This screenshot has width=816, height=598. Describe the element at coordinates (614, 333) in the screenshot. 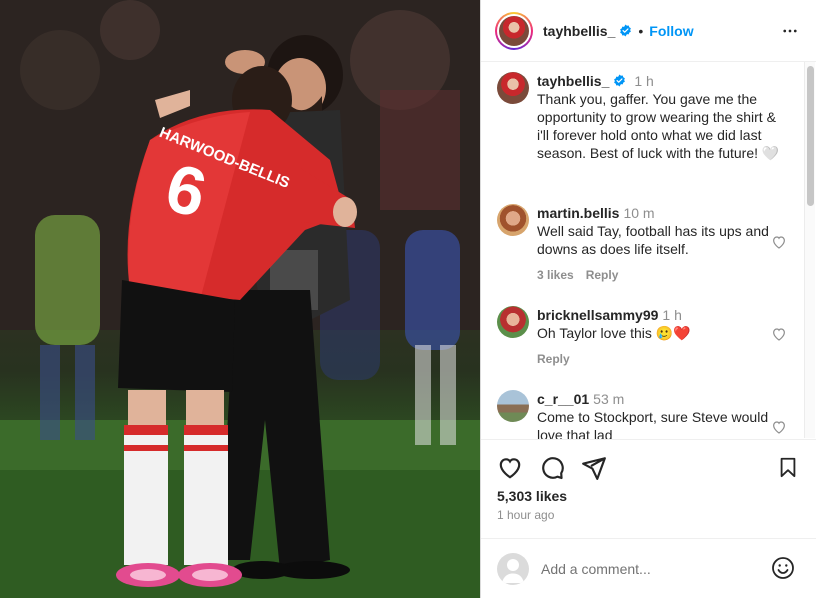

I see `comment-text: Oh Taylor love this 🥲❤️` at that location.